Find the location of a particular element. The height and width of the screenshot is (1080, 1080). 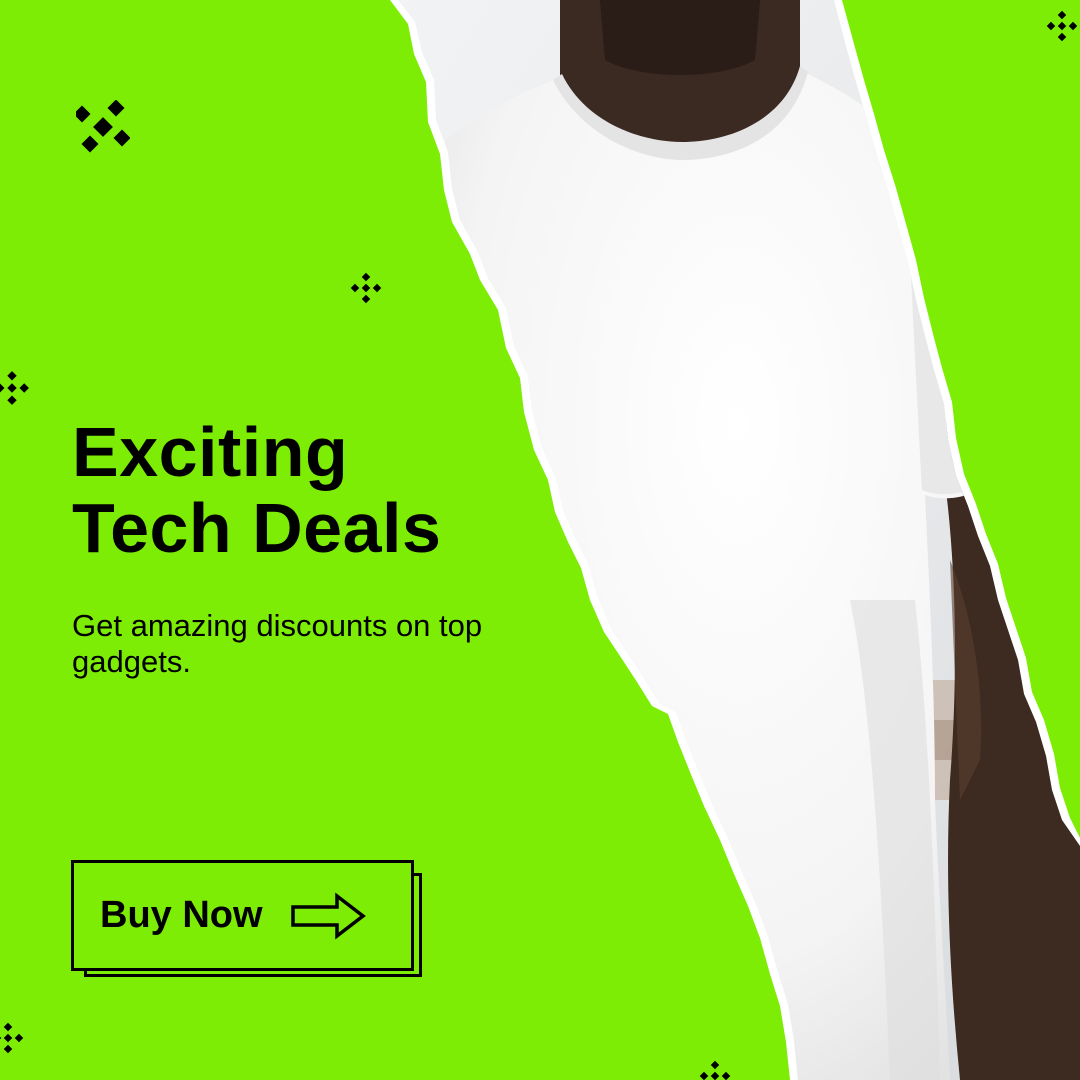

headline-line-1: Exciting is located at coordinates (210, 452).